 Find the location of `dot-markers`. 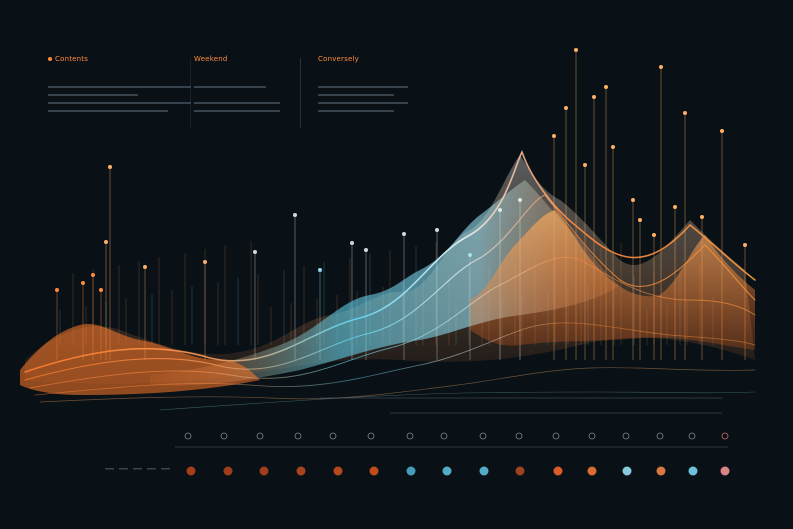

dot-markers is located at coordinates (417, 454).